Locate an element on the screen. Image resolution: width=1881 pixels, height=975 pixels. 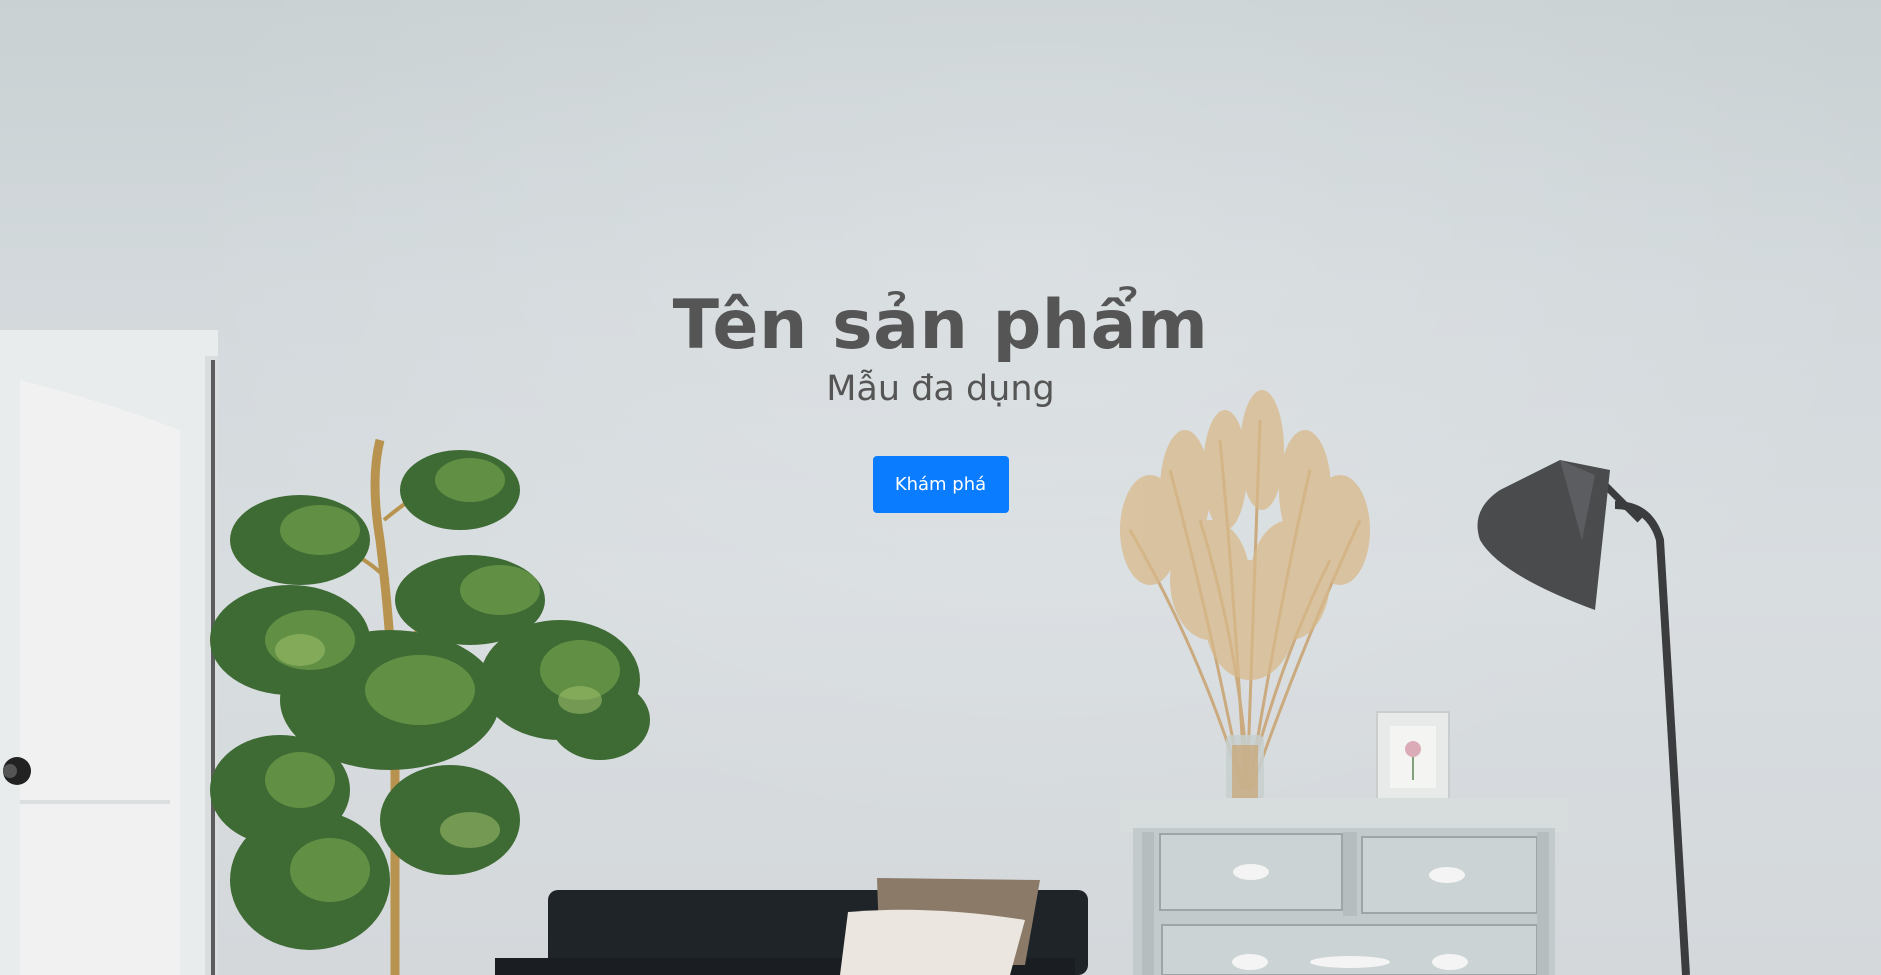
dresser is located at coordinates (1344, 886).